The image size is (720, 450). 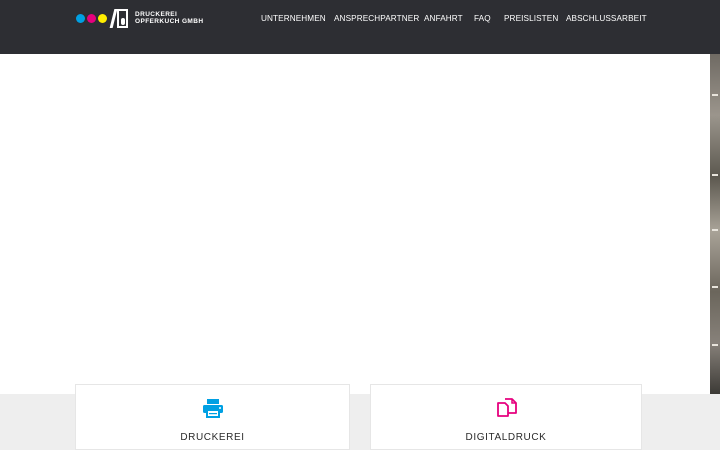 I want to click on service-card-digitaldruck: DIGITALDRUCK, so click(x=506, y=417).